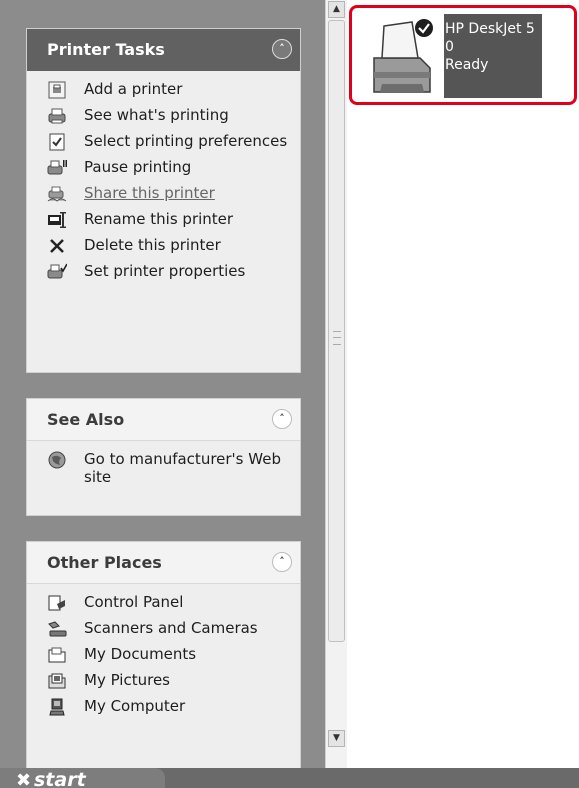 Image resolution: width=579 pixels, height=788 pixels. I want to click on task-delete-printer: Delete this printer, so click(163, 246).